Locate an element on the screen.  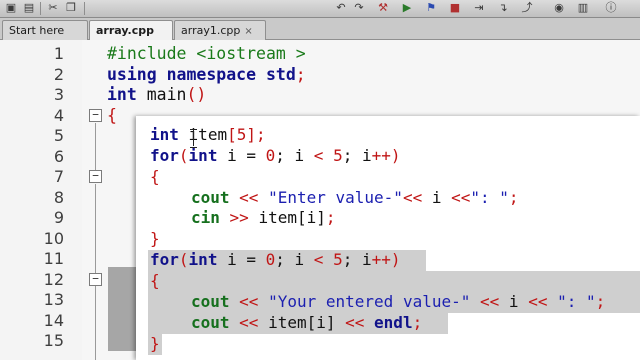
code-line-11: for(int i = 0; i < 5; i++) is located at coordinates (275, 259).